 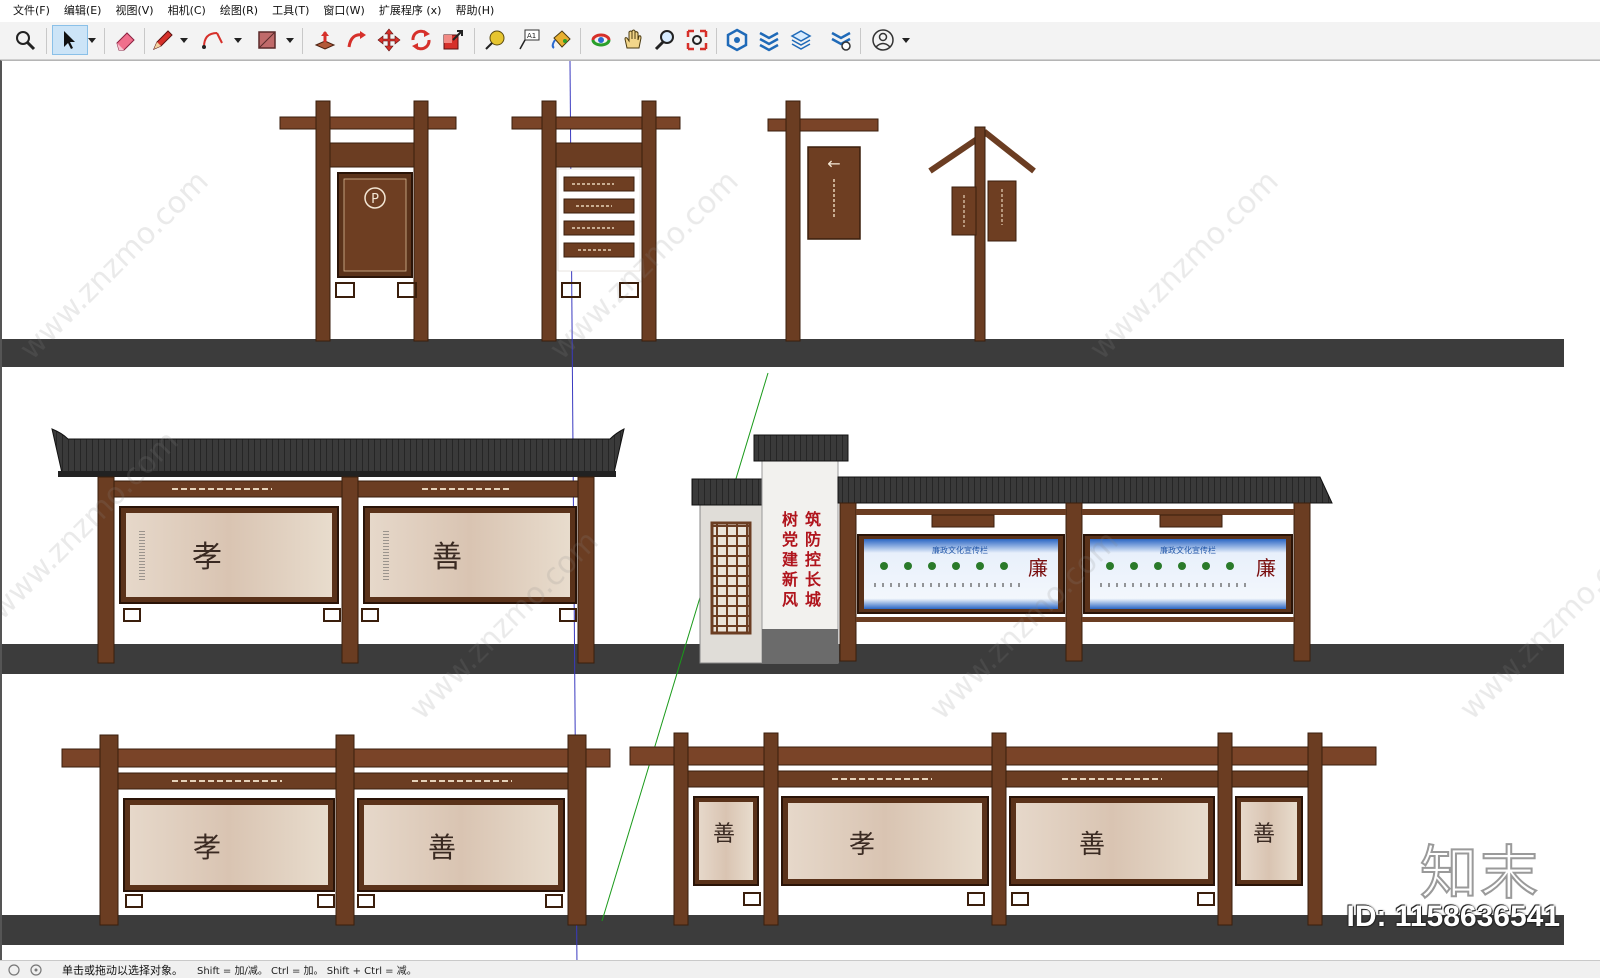 What do you see at coordinates (813, 599) in the screenshot?
I see `svg-text: 城` at bounding box center [813, 599].